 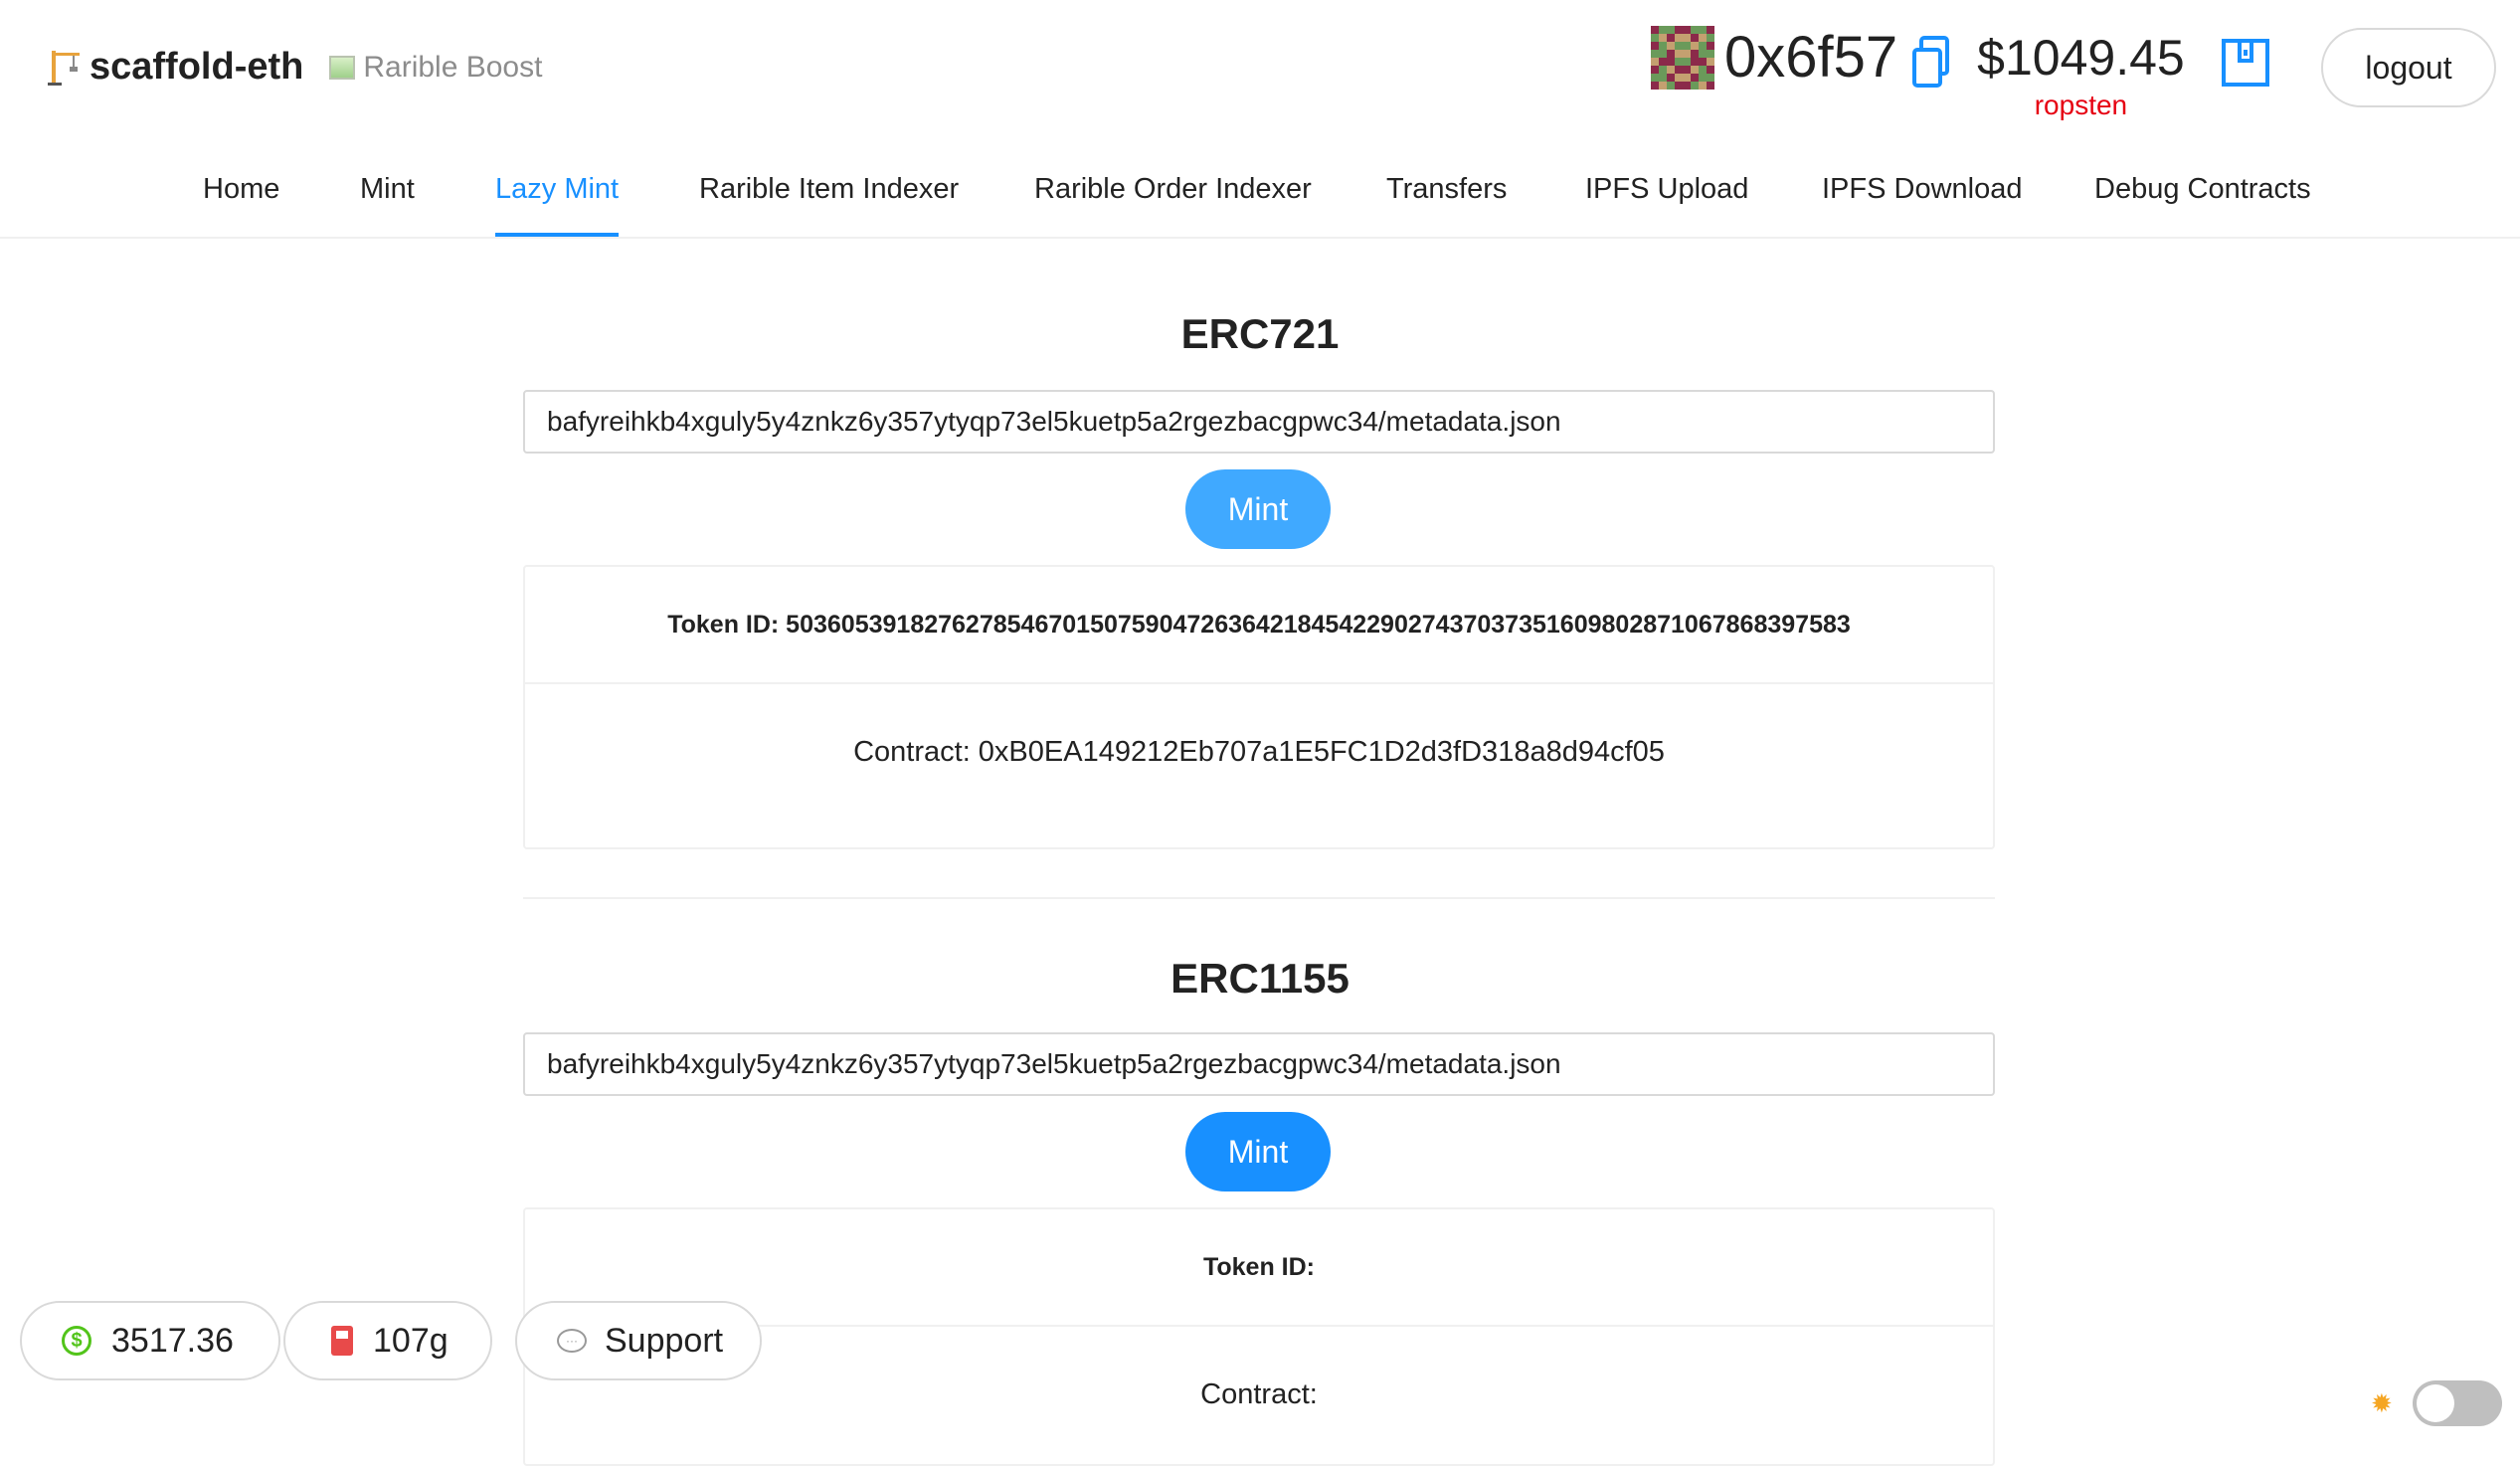 I want to click on erc1155-mint-button: Mint, so click(x=1258, y=1151).